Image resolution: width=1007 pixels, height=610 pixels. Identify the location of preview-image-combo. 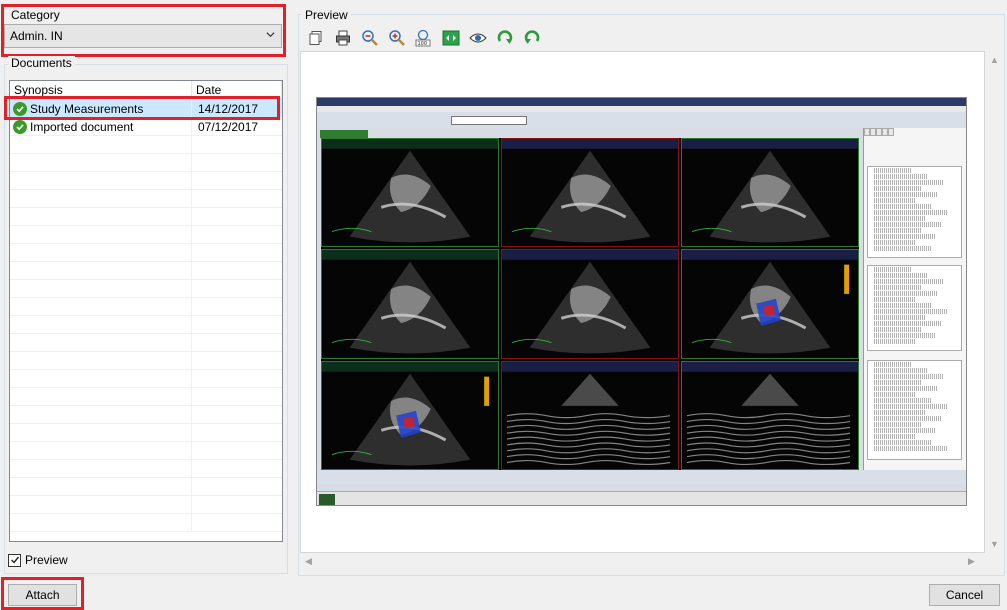
(489, 120).